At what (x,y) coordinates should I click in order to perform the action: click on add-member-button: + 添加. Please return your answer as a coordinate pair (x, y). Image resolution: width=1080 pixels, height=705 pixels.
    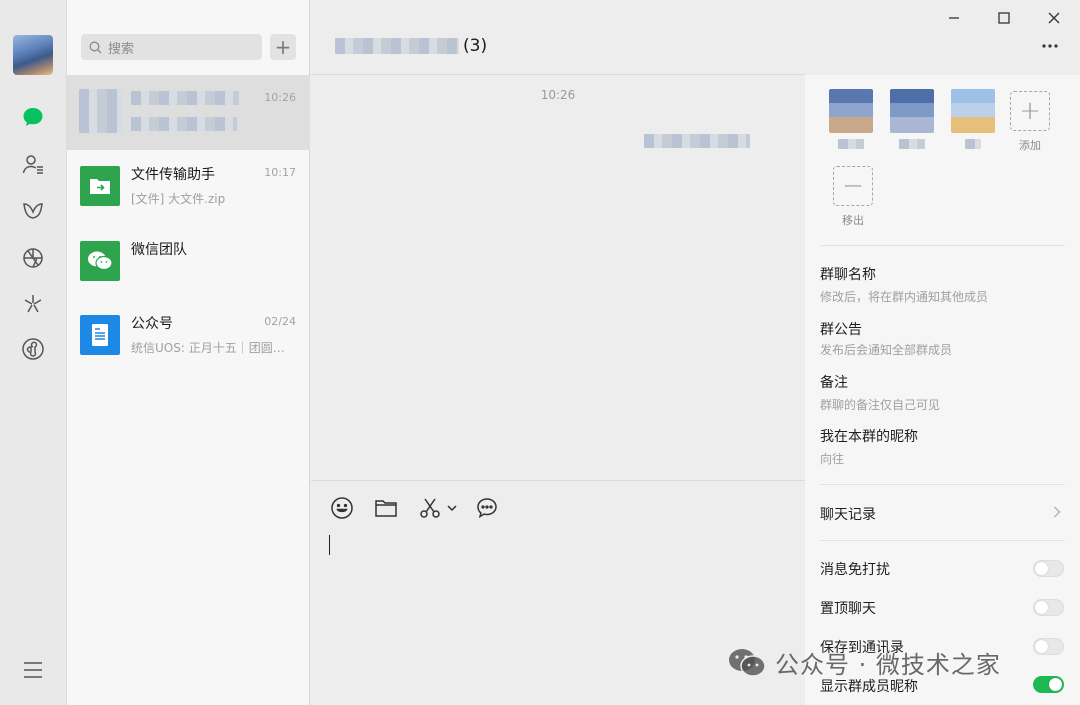
    Looking at the image, I should click on (1030, 120).